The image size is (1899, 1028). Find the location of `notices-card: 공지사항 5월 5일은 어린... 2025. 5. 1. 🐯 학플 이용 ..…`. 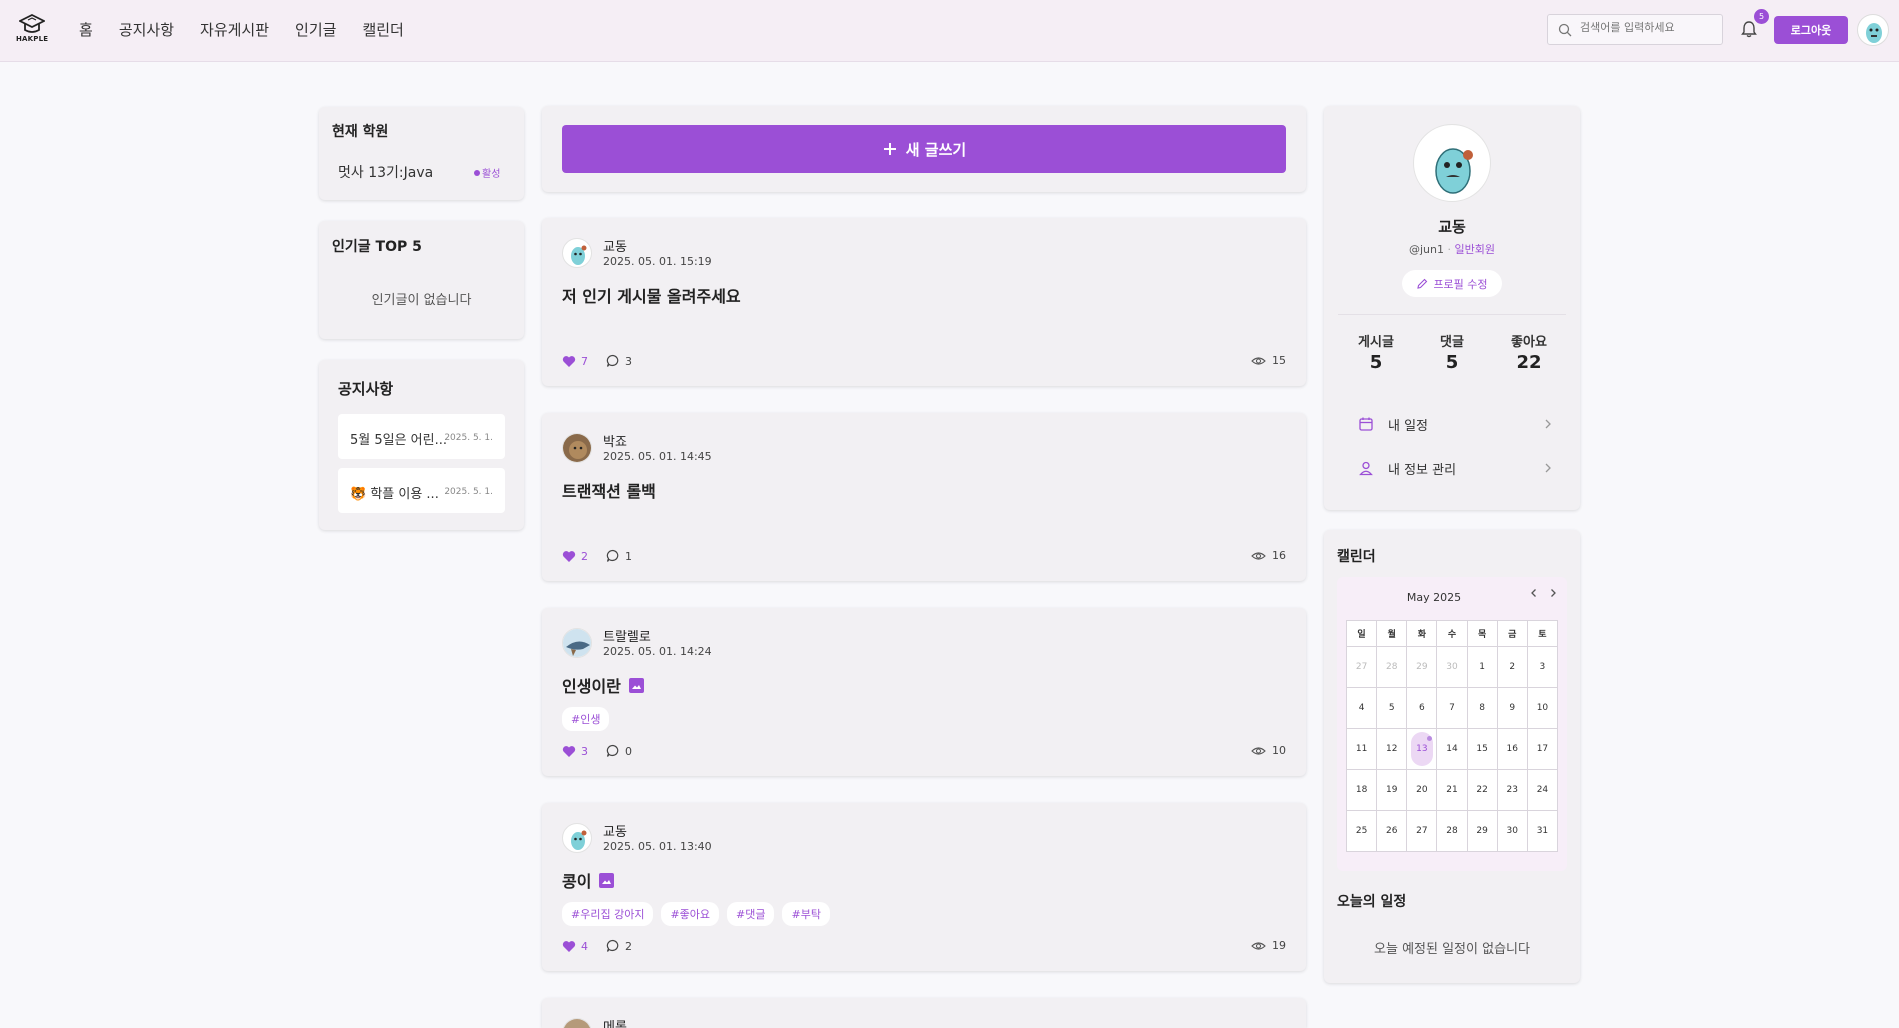

notices-card: 공지사항 5월 5일은 어린... 2025. 5. 1. 🐯 학플 이용 ..… is located at coordinates (421, 445).